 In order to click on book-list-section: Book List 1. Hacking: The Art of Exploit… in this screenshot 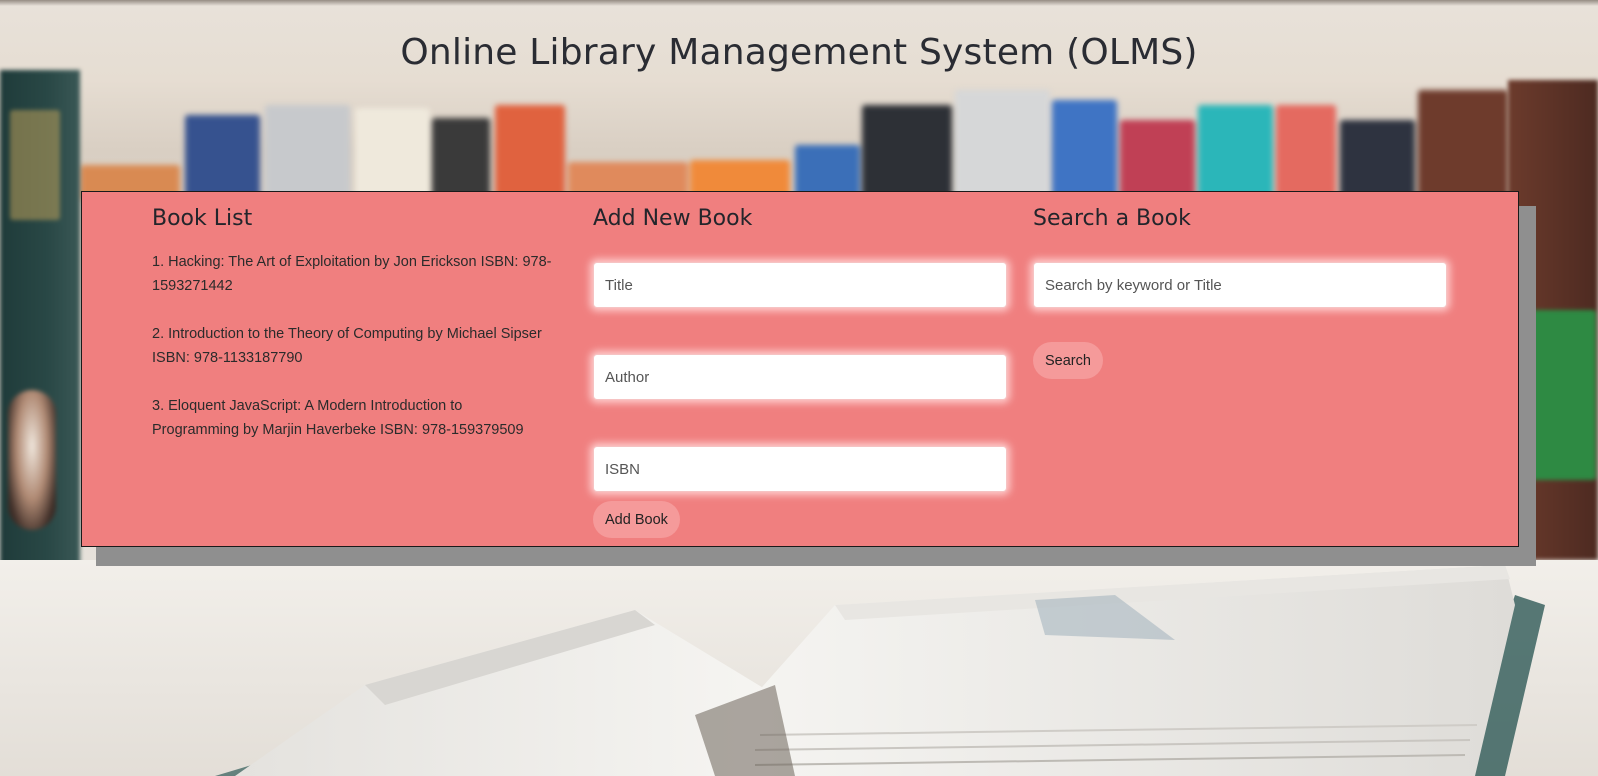, I will do `click(352, 335)`.